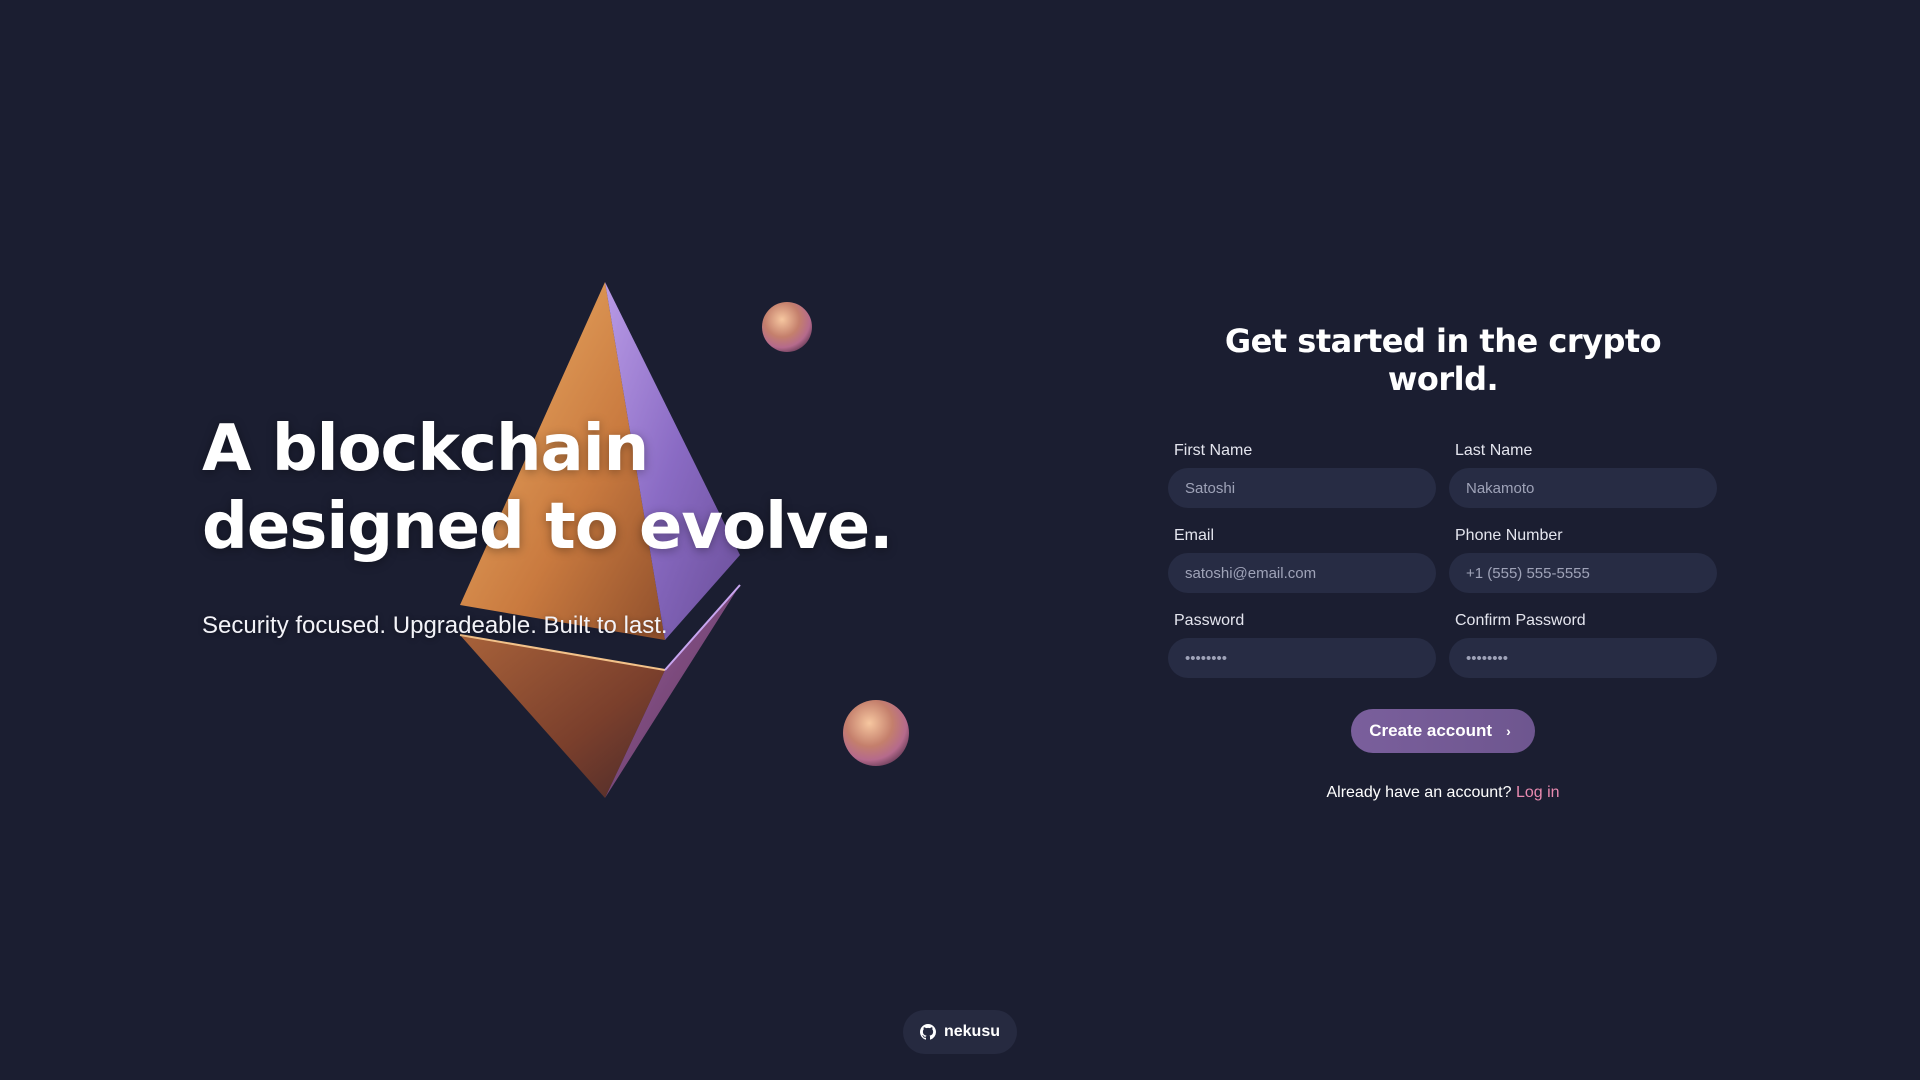 Image resolution: width=1920 pixels, height=1080 pixels. I want to click on submit-wrap: Create account ›, so click(1443, 731).